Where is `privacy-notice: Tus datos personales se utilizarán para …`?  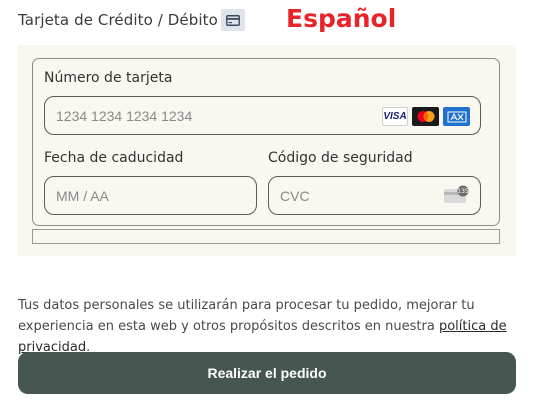
privacy-notice: Tus datos personales se utilizarán para … is located at coordinates (268, 326).